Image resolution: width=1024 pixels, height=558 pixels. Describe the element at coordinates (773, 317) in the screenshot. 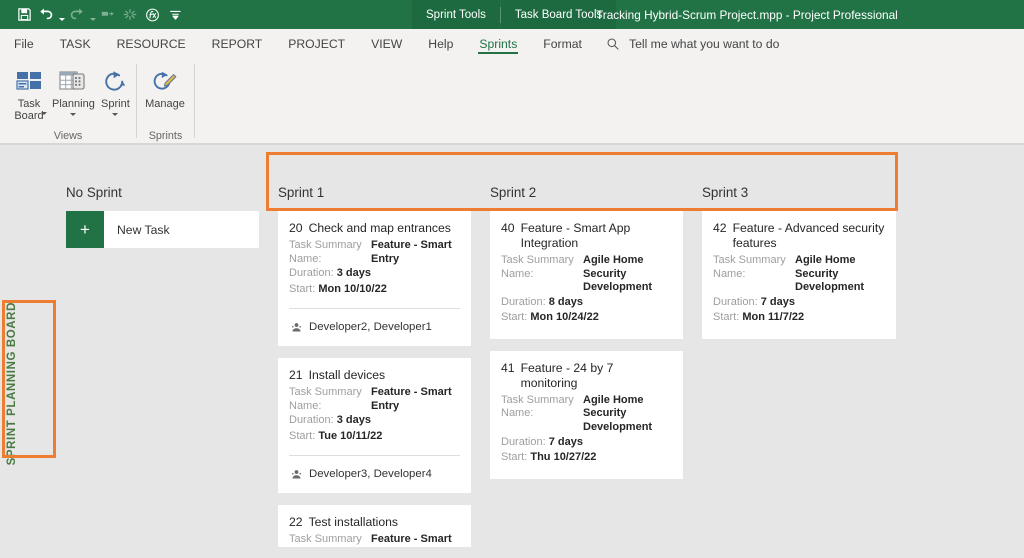

I see `task-start-value: Mon 11/7/22` at that location.